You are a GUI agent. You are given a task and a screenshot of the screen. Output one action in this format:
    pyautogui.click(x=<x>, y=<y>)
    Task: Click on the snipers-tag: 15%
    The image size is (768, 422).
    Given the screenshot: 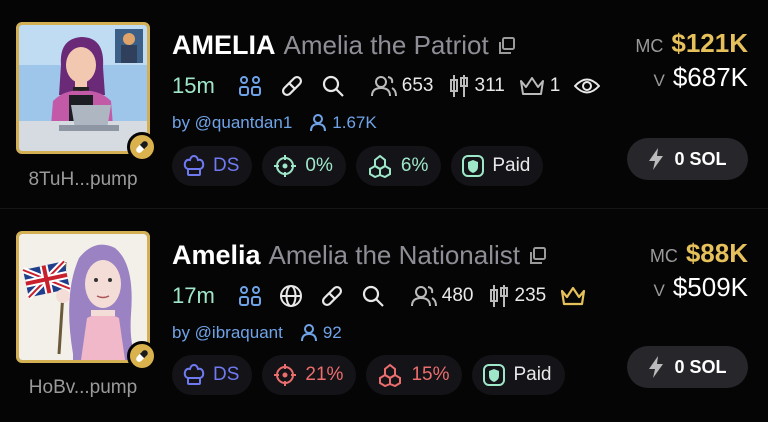 What is the action you would take?
    pyautogui.click(x=414, y=375)
    